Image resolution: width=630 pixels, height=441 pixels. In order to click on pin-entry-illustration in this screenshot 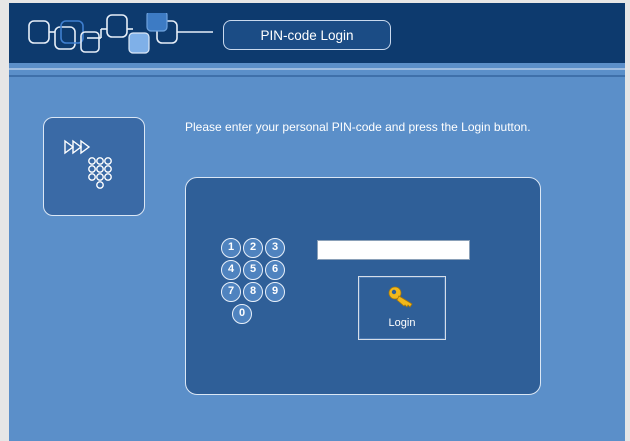, I will do `click(94, 166)`.